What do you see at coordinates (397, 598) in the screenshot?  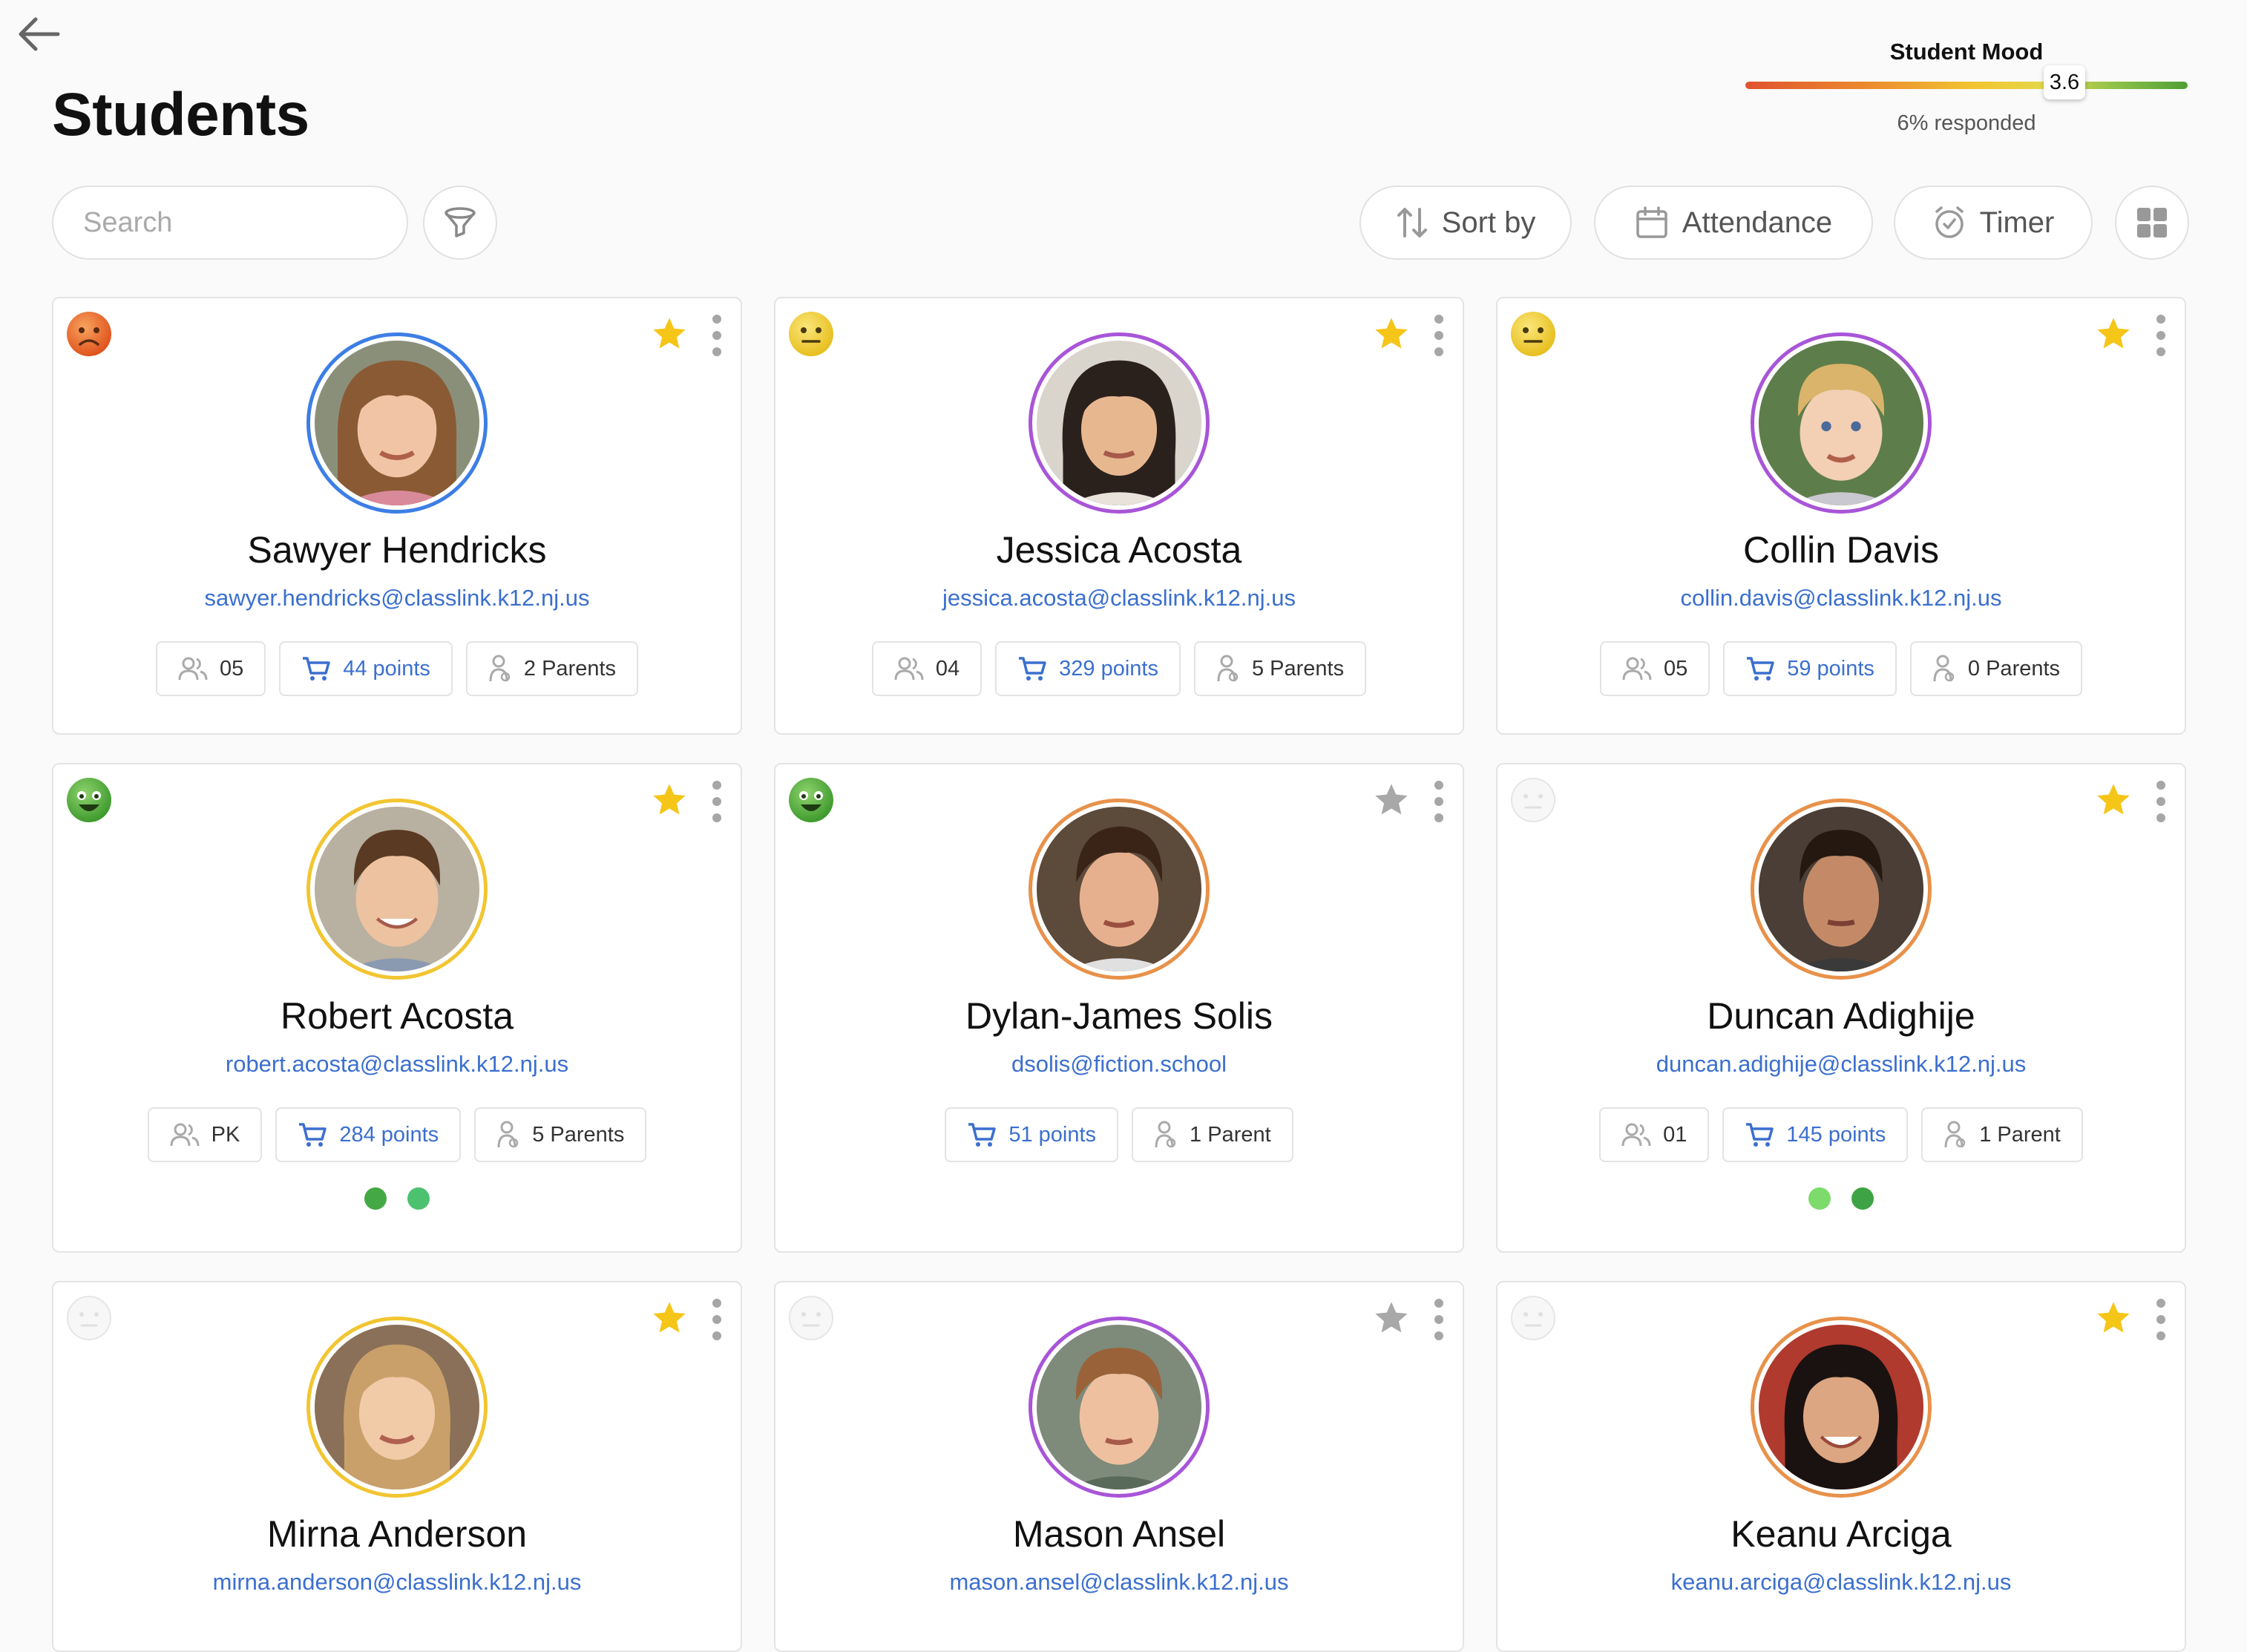 I see `student-email: sawyer.hendricks@classlink.k12.nj.us` at bounding box center [397, 598].